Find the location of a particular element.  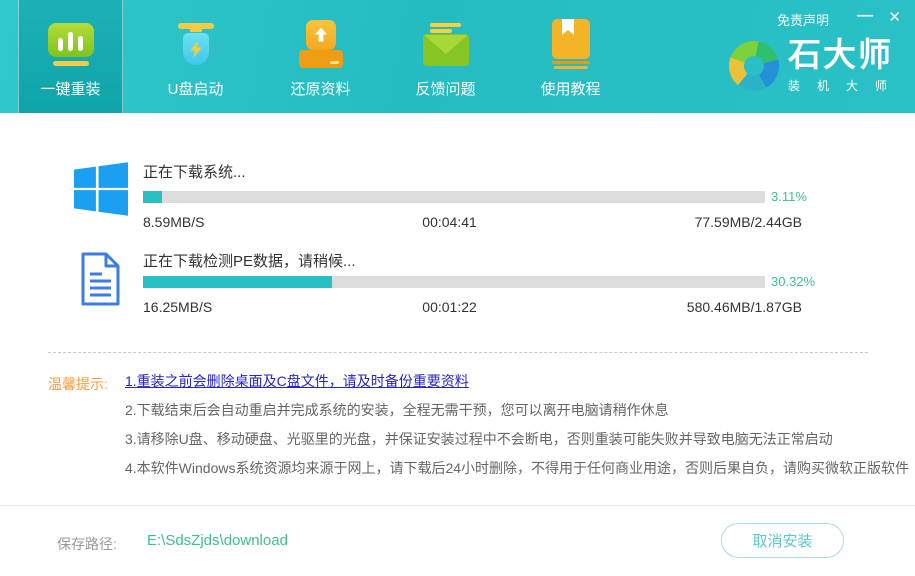

tab-restore-data: 还原资料 is located at coordinates (320, 56).